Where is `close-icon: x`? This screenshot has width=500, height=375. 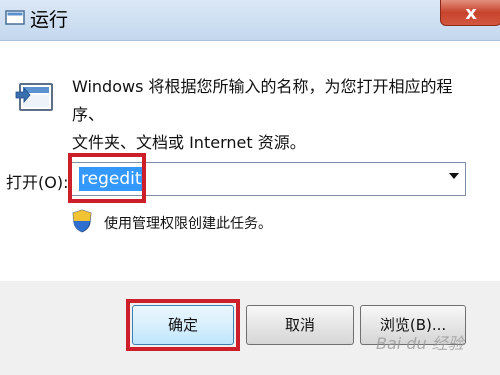
close-icon: x is located at coordinates (471, 13).